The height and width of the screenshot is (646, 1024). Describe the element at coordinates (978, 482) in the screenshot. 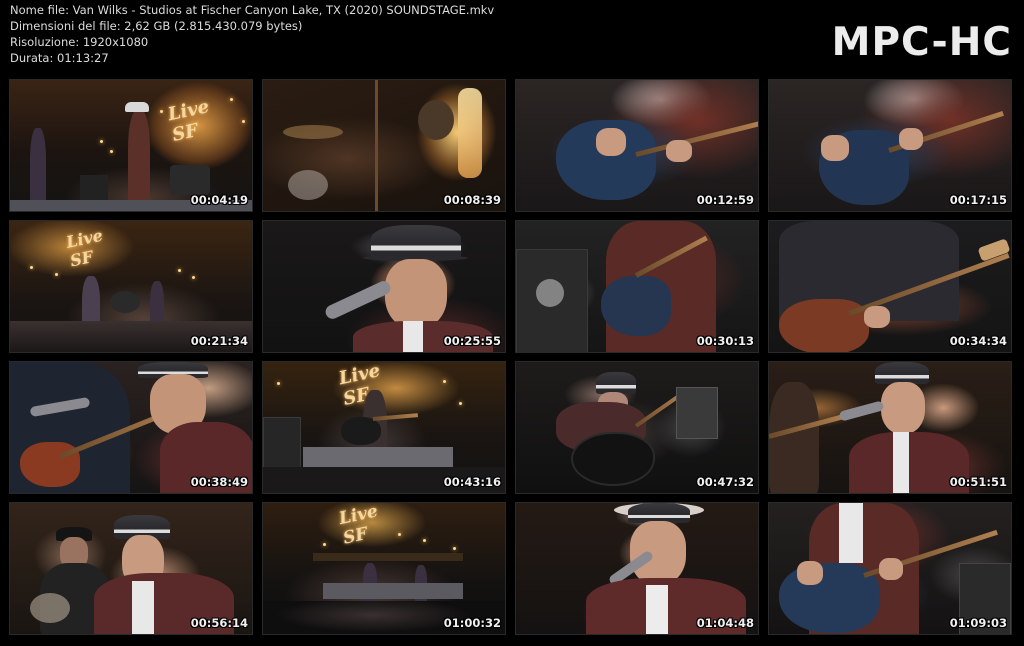

I see `timestamp-label: 00:51:51` at that location.